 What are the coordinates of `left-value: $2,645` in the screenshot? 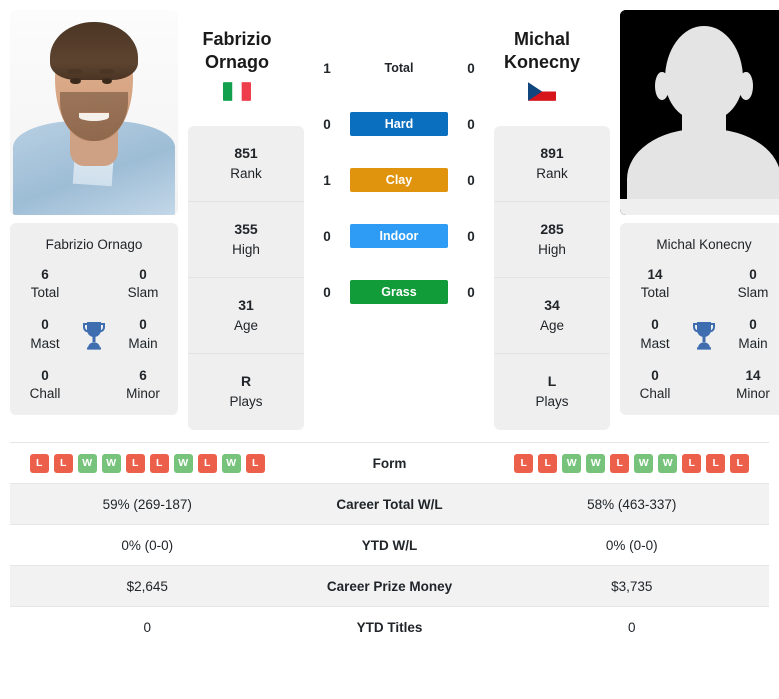 It's located at (147, 586).